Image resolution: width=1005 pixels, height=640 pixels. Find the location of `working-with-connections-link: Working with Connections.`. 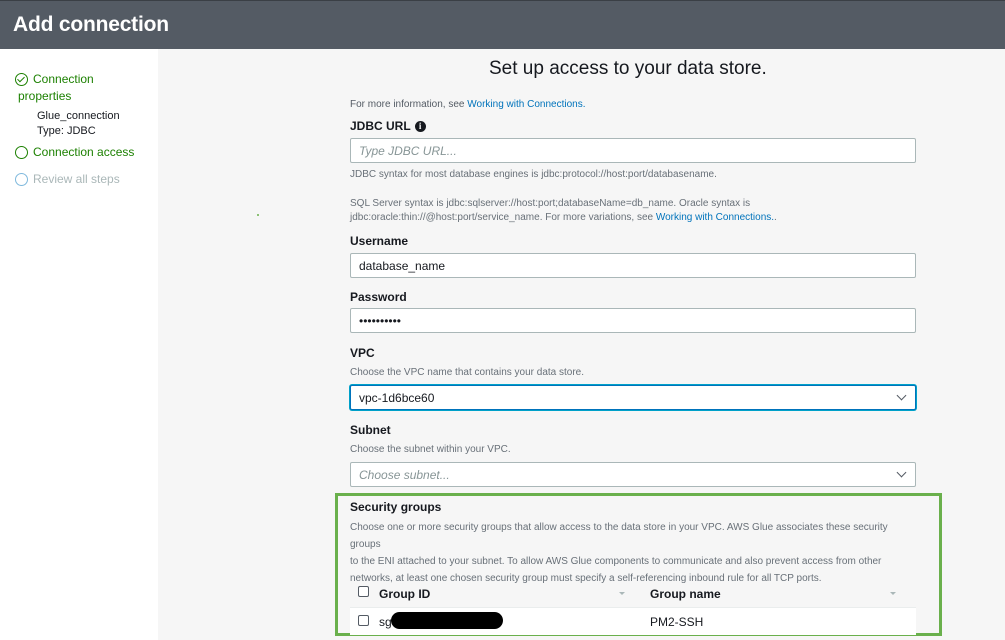

working-with-connections-link: Working with Connections. is located at coordinates (526, 104).